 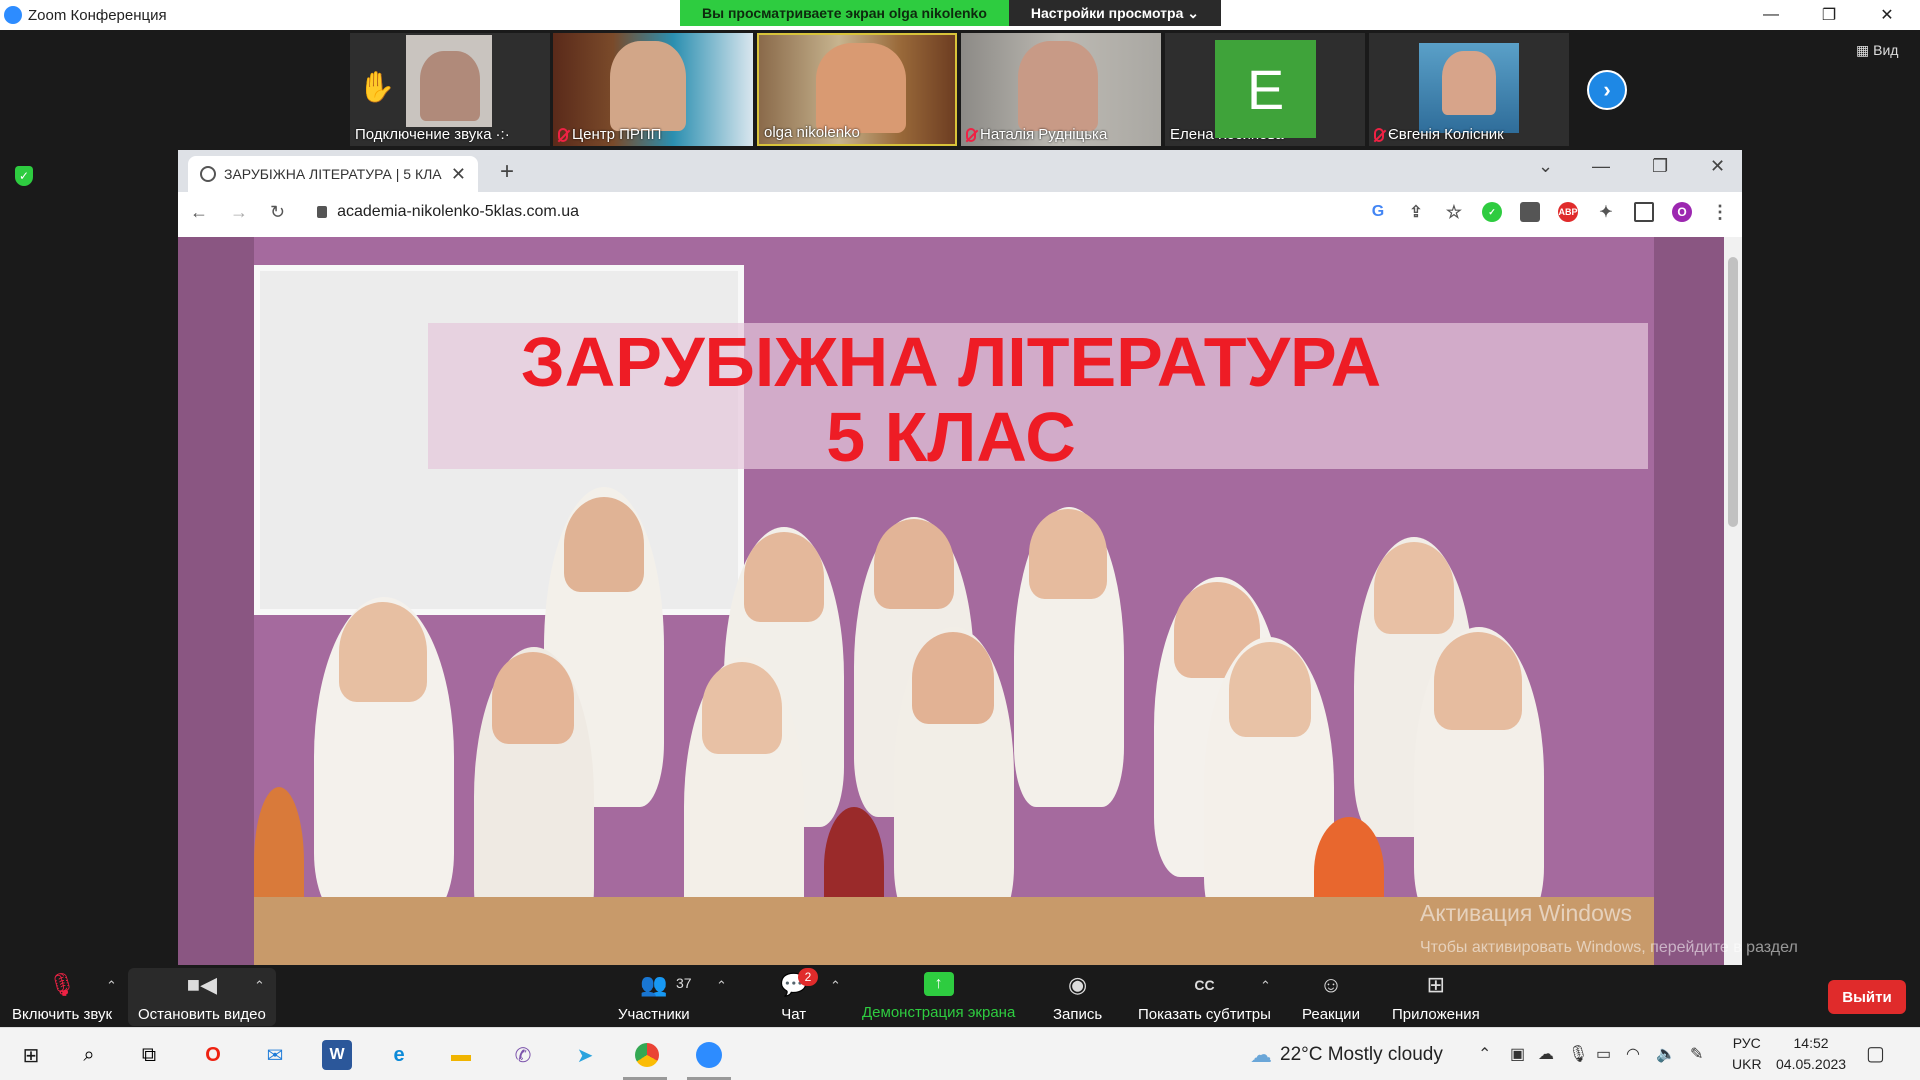 I want to click on share-screen-button: ↑ Демонстрация экрана, so click(x=938, y=996).